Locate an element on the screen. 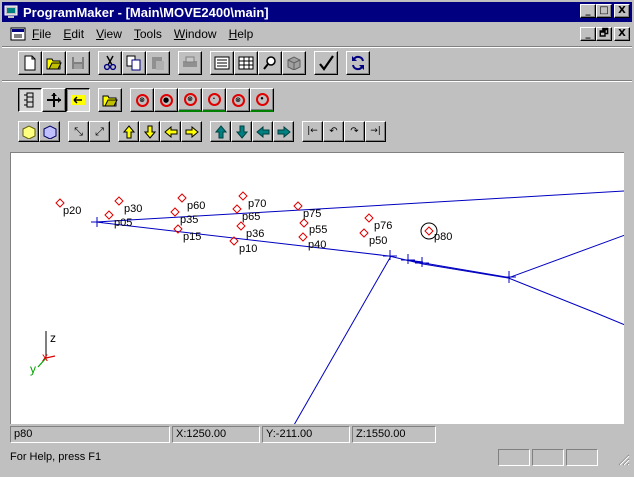 The image size is (634, 477). checkmark-icon is located at coordinates (326, 63).